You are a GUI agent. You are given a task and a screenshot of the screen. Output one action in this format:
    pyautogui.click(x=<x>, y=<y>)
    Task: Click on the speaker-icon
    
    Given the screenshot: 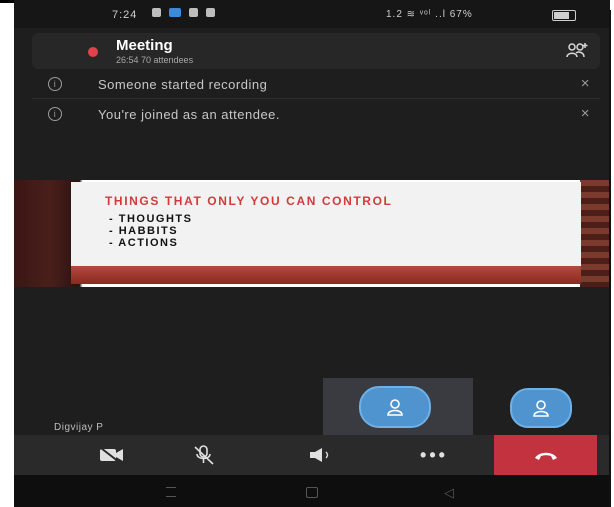 What is the action you would take?
    pyautogui.click(x=319, y=455)
    